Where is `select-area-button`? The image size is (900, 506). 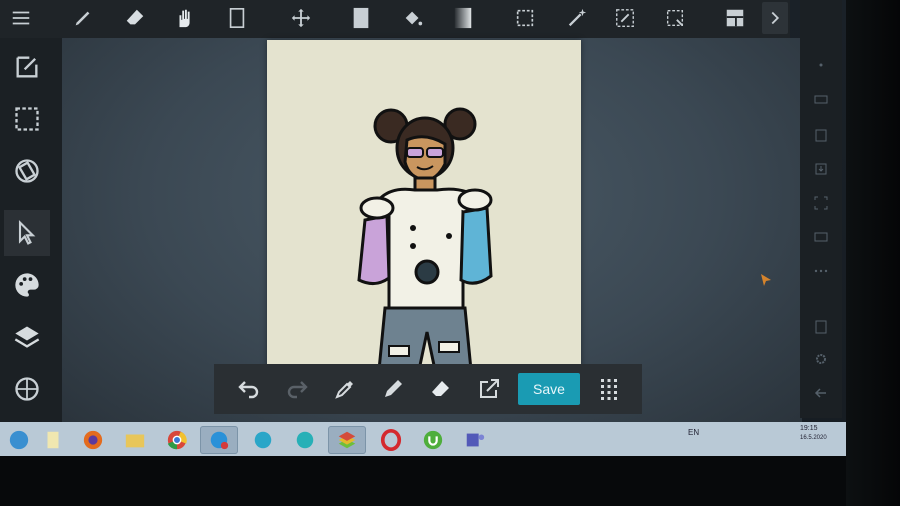 select-area-button is located at coordinates (27, 119).